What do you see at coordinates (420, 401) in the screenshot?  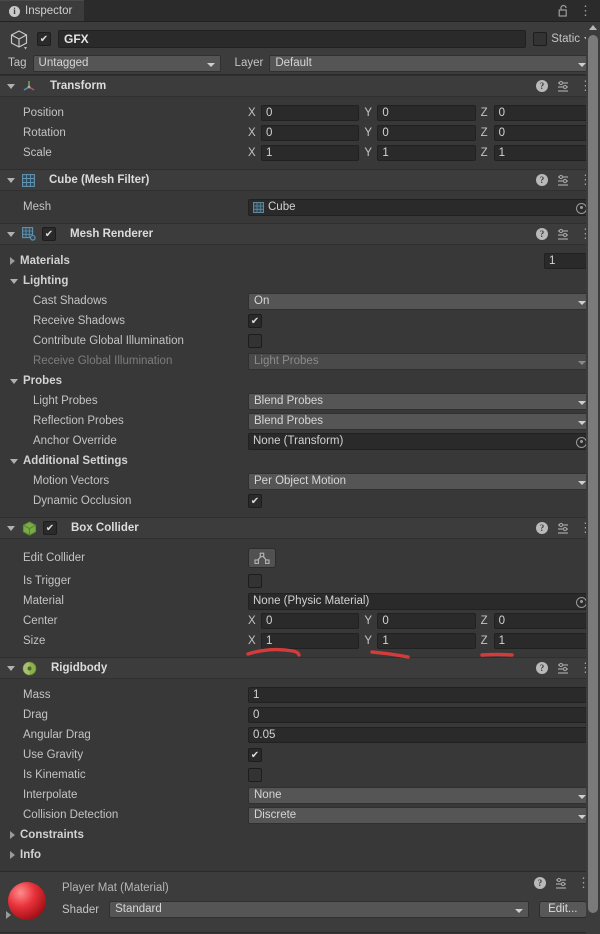 I see `light-probes-dropdown: Blend Probes` at bounding box center [420, 401].